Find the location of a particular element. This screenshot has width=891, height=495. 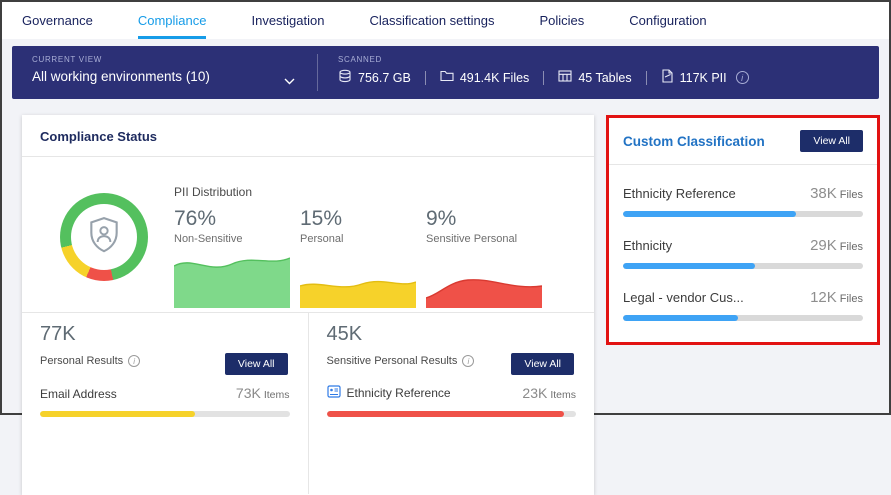

sensitive-results-label: Sensitive Personal Results is located at coordinates (392, 361).